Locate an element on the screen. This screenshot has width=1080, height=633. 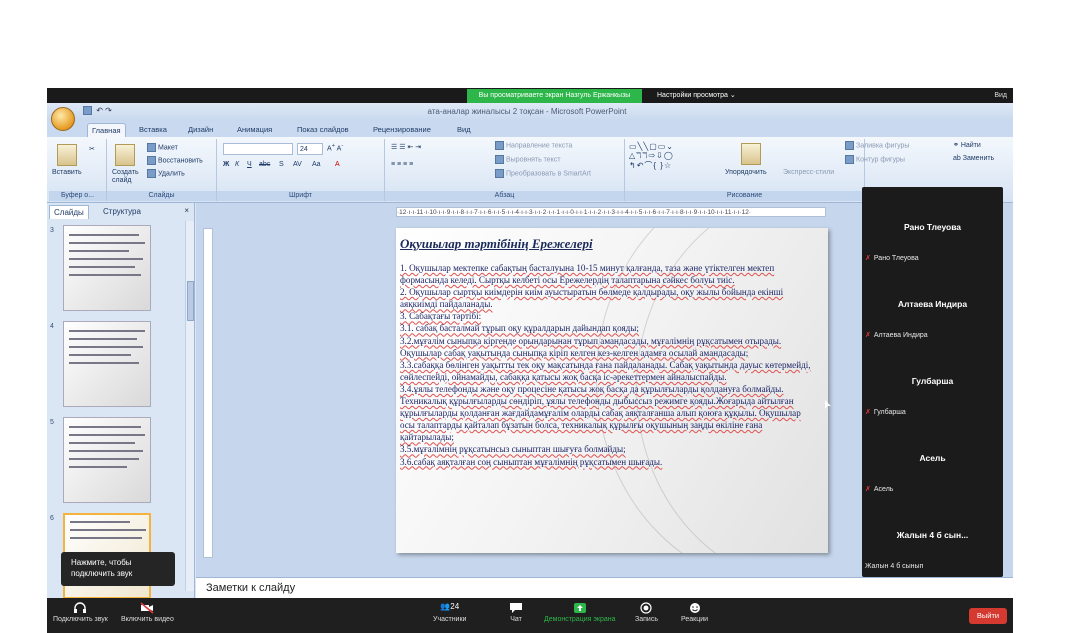
tab-review: Рецензирование is located at coordinates (402, 130).